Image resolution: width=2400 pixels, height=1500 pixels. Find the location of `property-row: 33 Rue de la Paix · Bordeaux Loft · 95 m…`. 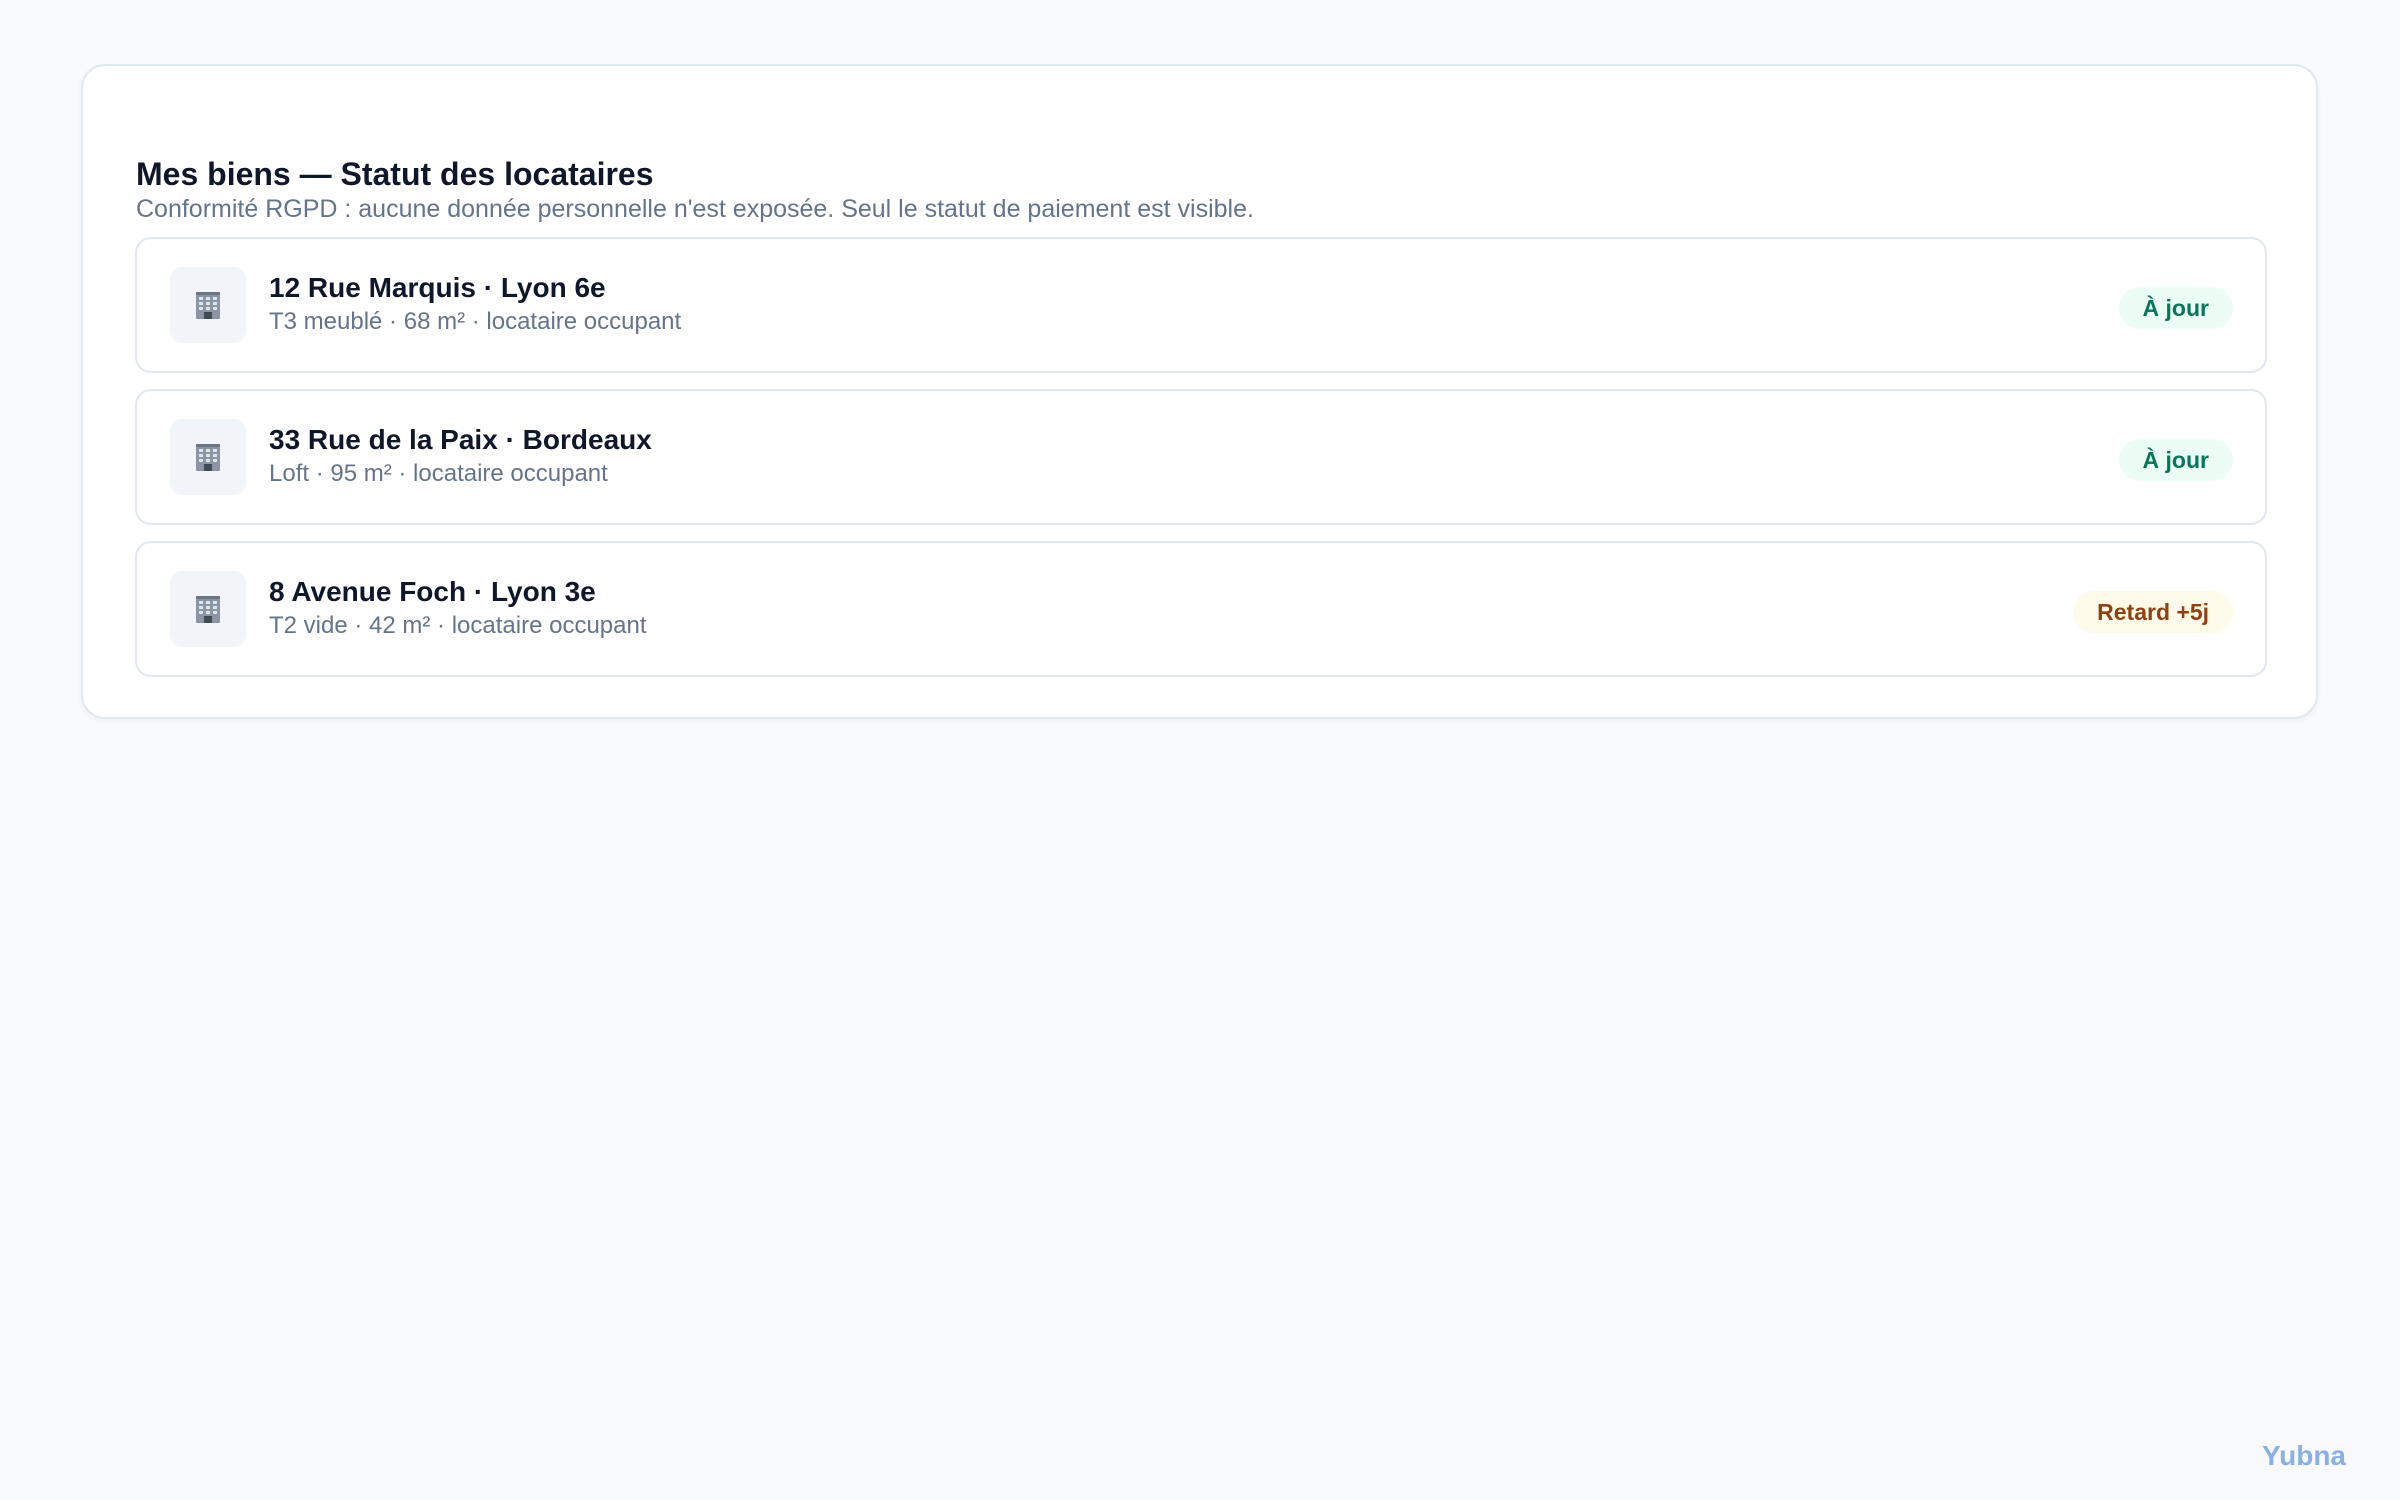

property-row: 33 Rue de la Paix · Bordeaux Loft · 95 m… is located at coordinates (1201, 457).